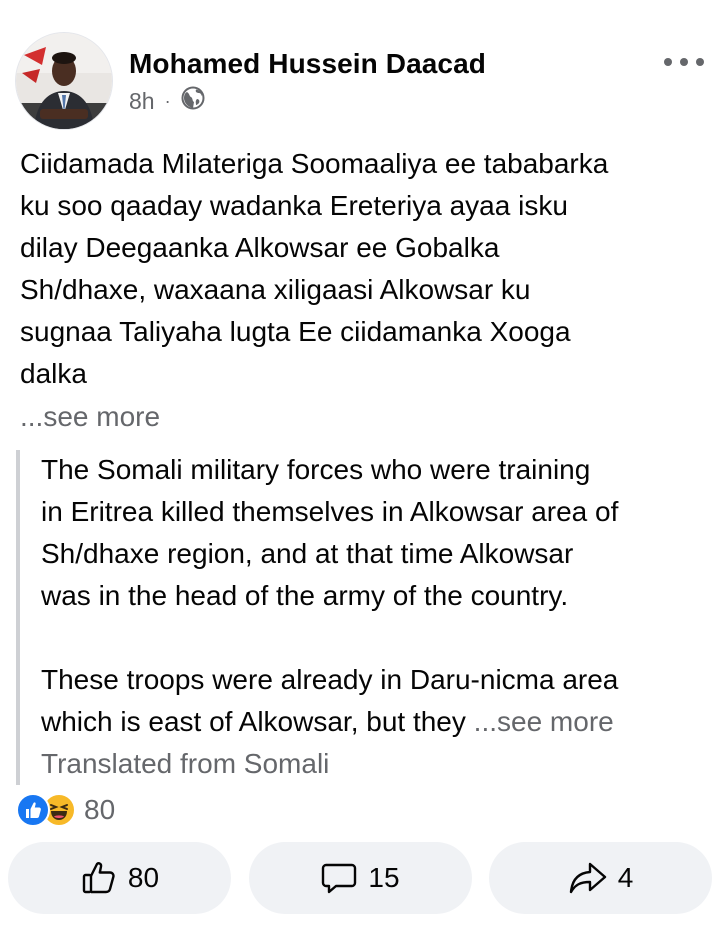 This screenshot has width=720, height=942. I want to click on see-more-link: ...see more, so click(90, 417).